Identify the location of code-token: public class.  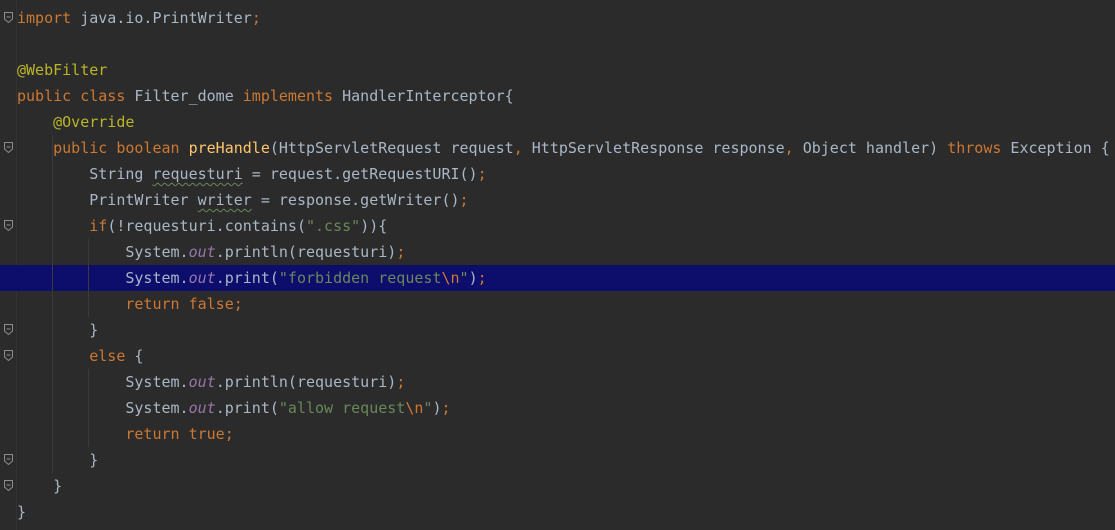
(71, 96).